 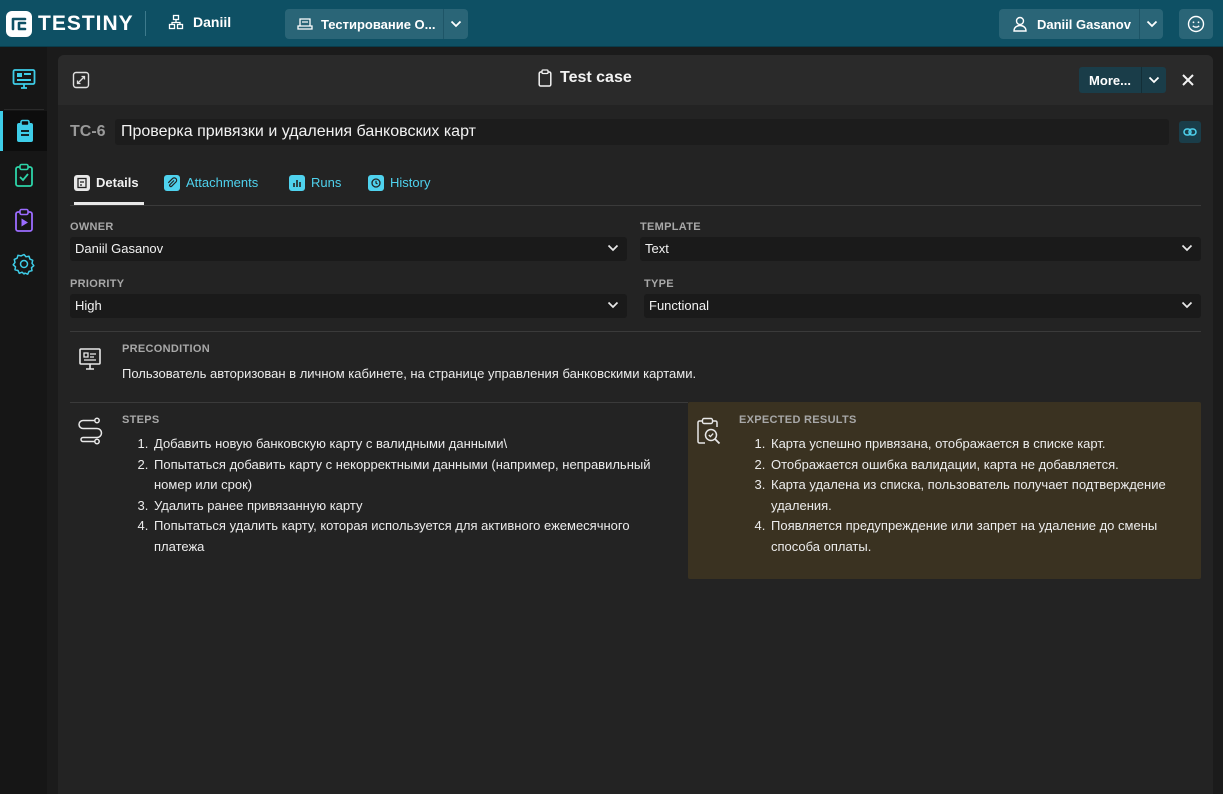 I want to click on clipboard-play-icon, so click(x=23, y=220).